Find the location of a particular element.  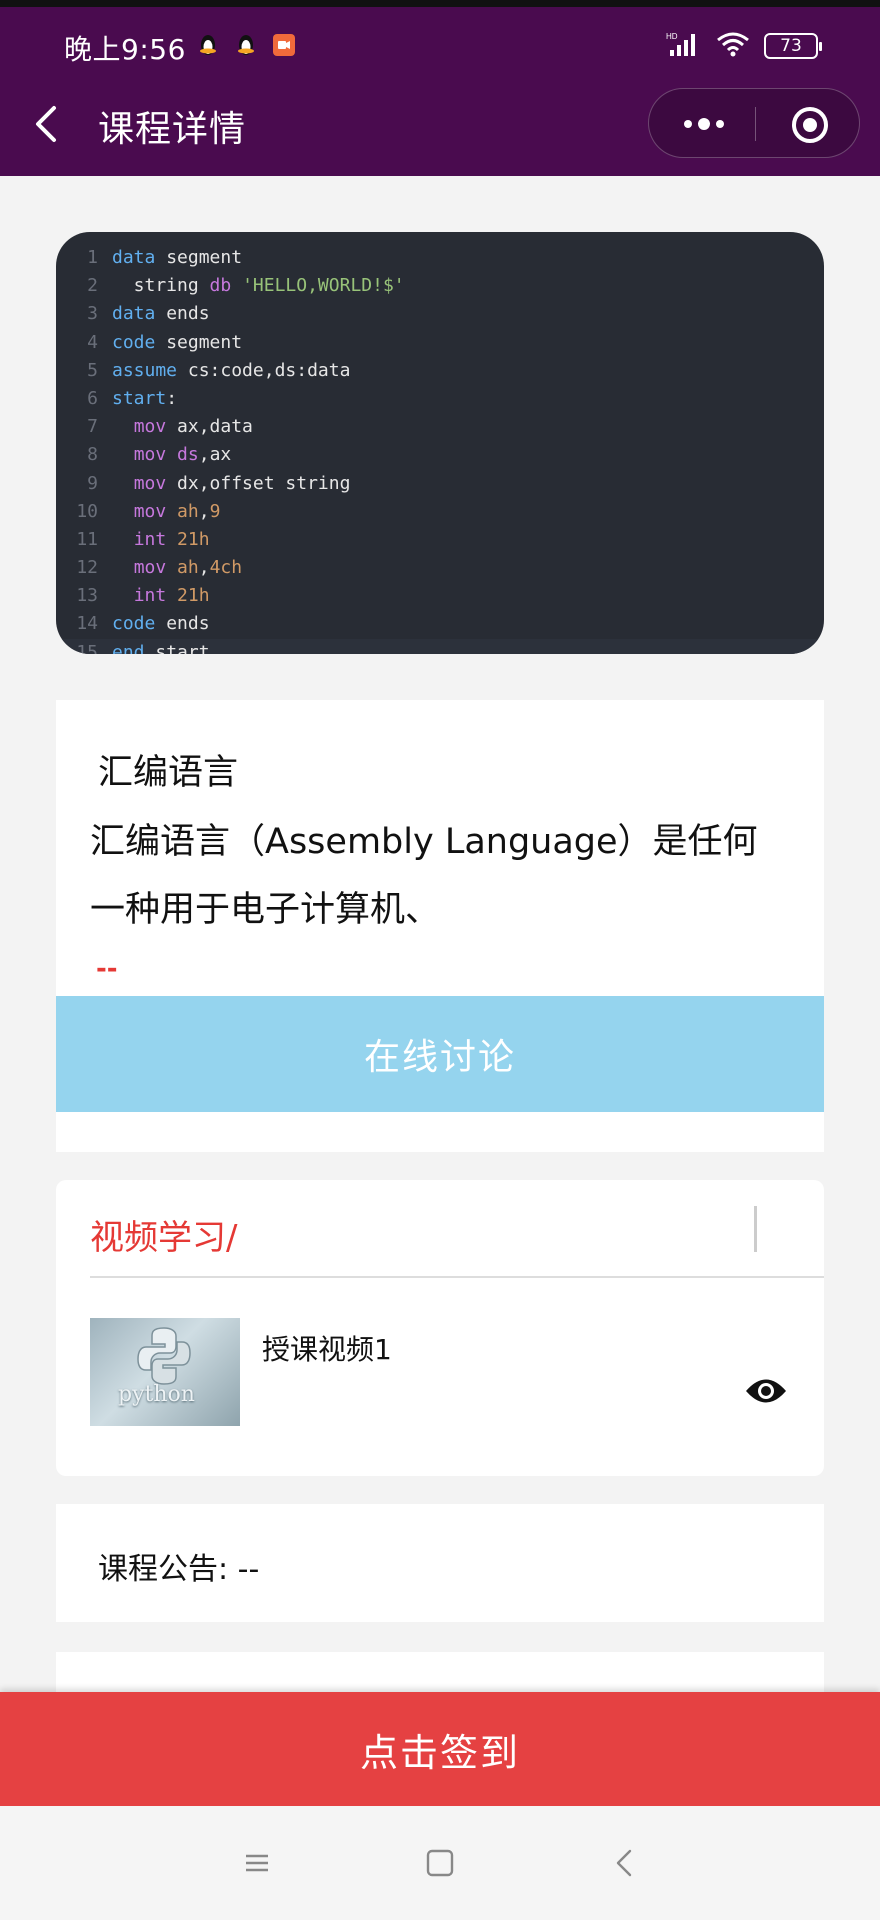

code-text: data ends is located at coordinates (161, 314).